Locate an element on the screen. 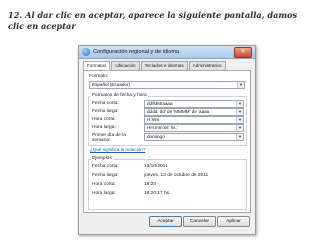 This screenshot has width=320, height=240. globe-icon is located at coordinates (86, 52).